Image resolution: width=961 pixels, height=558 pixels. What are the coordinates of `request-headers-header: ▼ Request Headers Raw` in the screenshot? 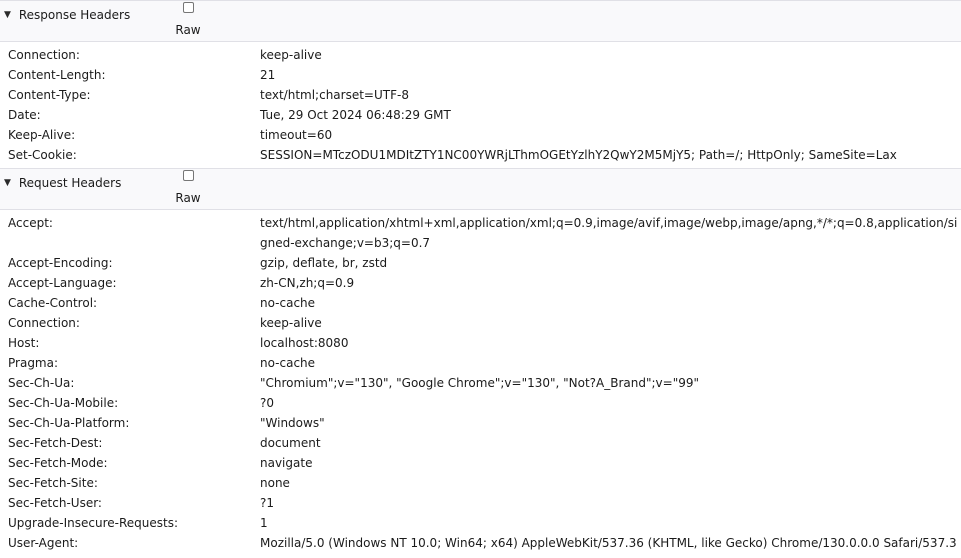 It's located at (480, 189).